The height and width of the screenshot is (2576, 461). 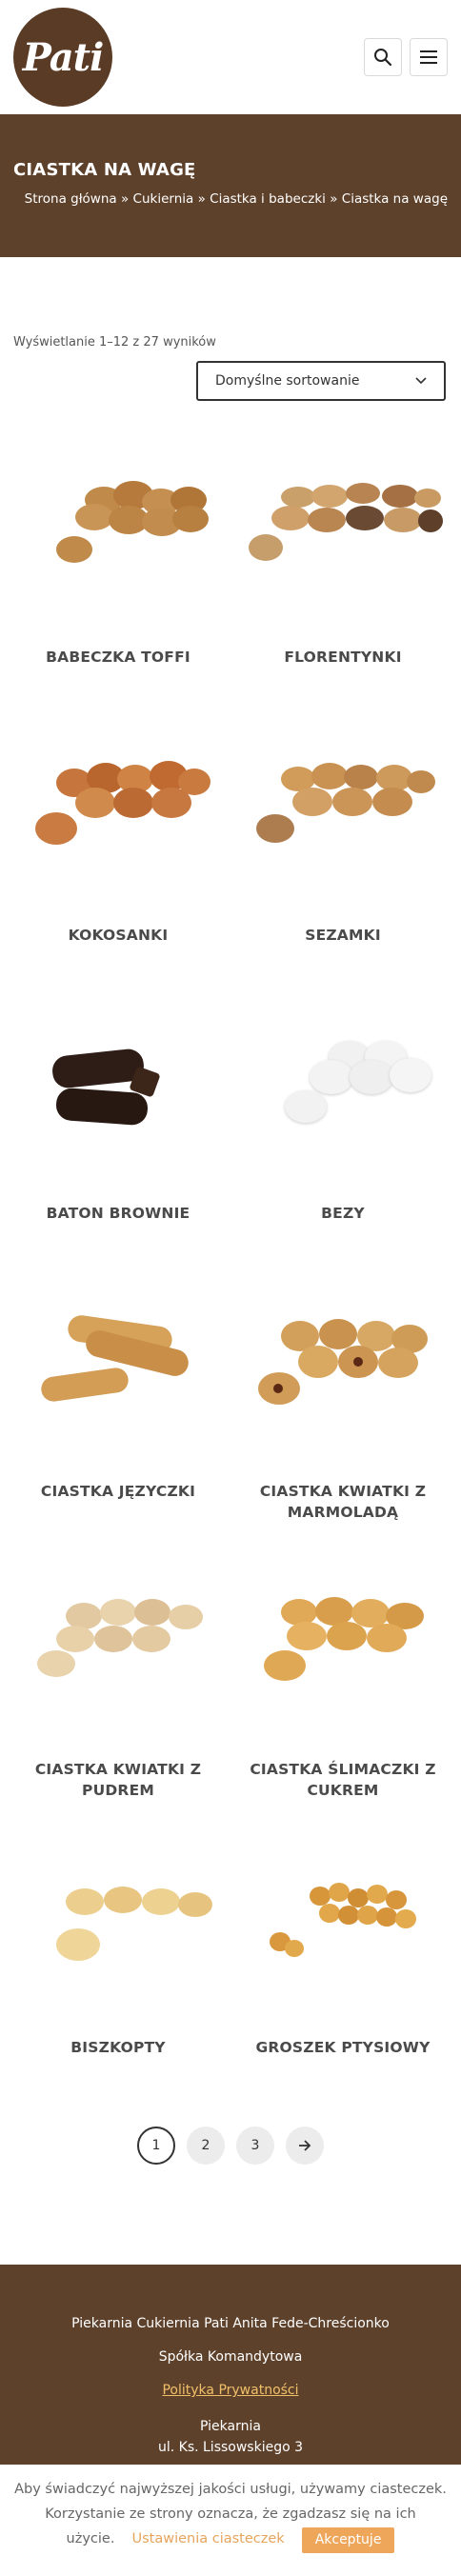 I want to click on next-page-button, so click(x=305, y=2146).